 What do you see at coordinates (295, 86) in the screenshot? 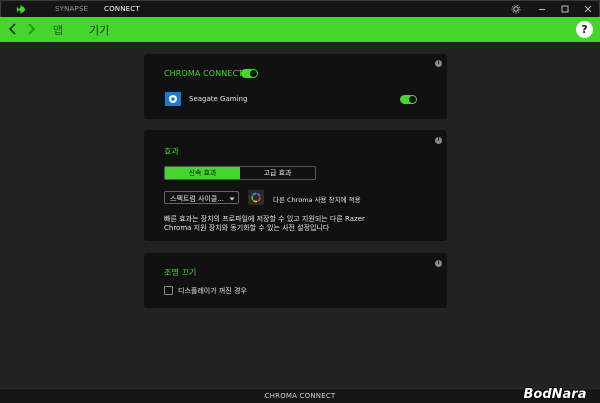
I see `chroma-connect-card: i` at bounding box center [295, 86].